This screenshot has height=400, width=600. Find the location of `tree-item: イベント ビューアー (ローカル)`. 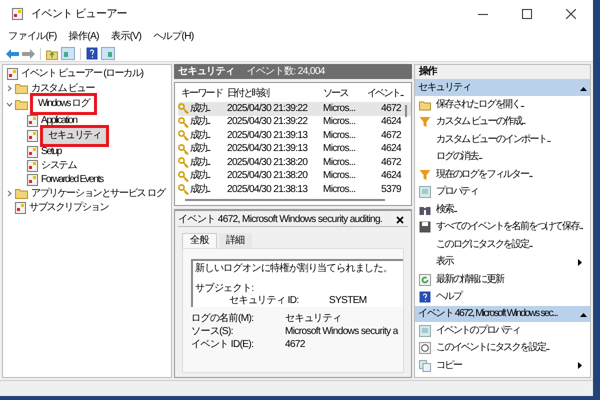

tree-item: イベント ビューアー (ローカル) is located at coordinates (82, 74).